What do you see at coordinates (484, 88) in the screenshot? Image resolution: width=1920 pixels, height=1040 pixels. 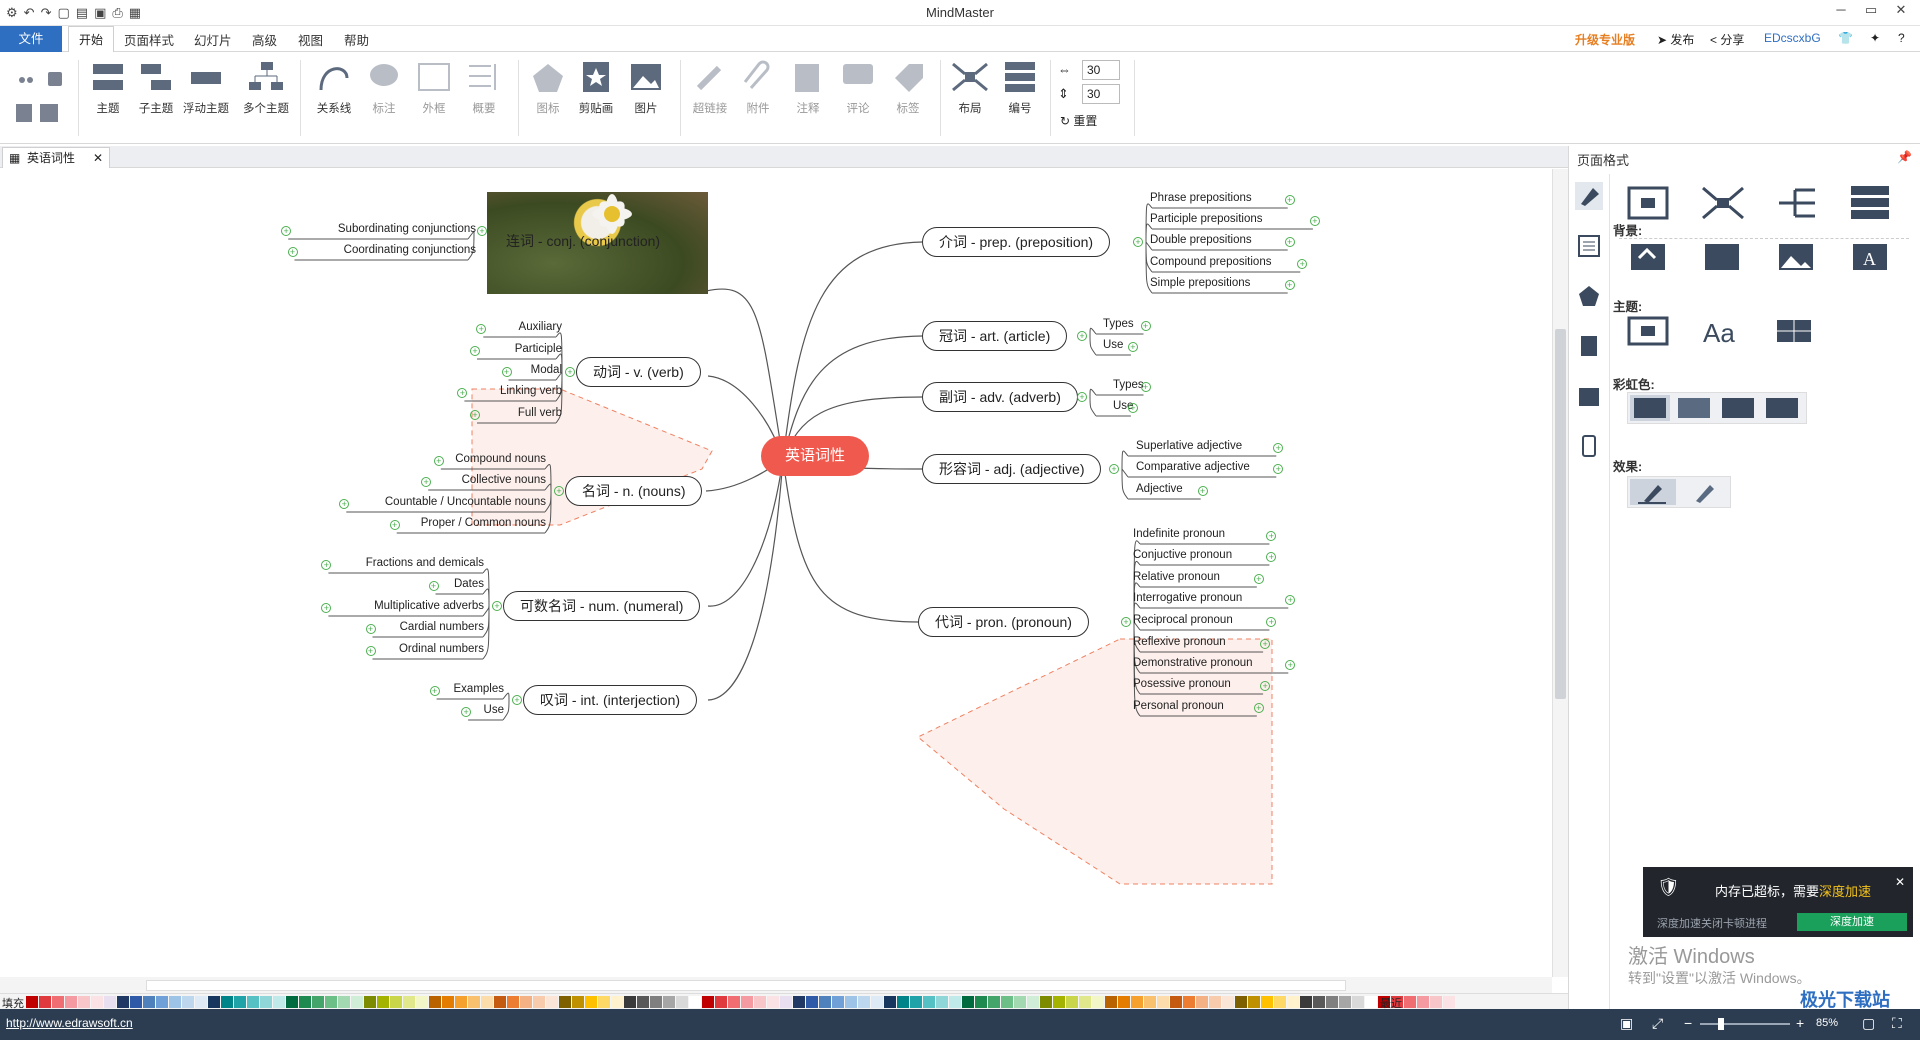 I see `summary-button: 概要` at bounding box center [484, 88].